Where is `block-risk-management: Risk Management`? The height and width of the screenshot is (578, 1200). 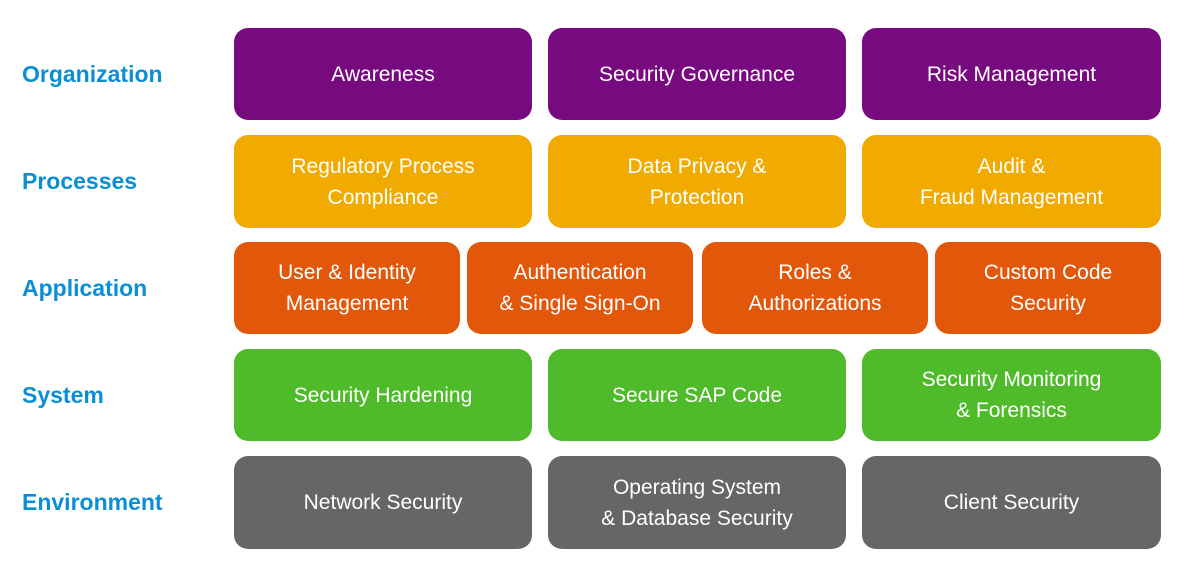 block-risk-management: Risk Management is located at coordinates (1011, 74).